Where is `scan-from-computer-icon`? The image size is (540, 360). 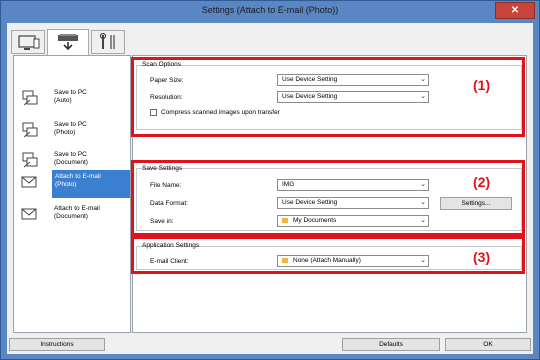 scan-from-computer-icon is located at coordinates (29, 42).